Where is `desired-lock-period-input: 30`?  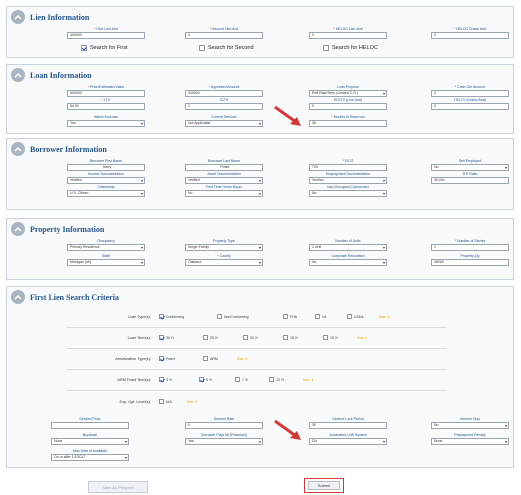
desired-lock-period-input: 30 is located at coordinates (348, 425).